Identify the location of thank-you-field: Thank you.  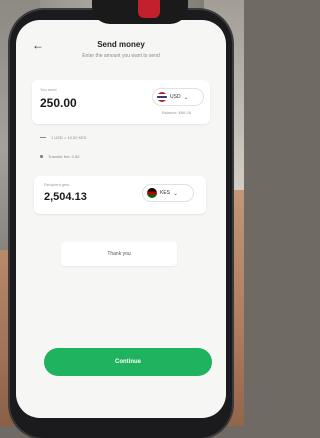
(119, 254).